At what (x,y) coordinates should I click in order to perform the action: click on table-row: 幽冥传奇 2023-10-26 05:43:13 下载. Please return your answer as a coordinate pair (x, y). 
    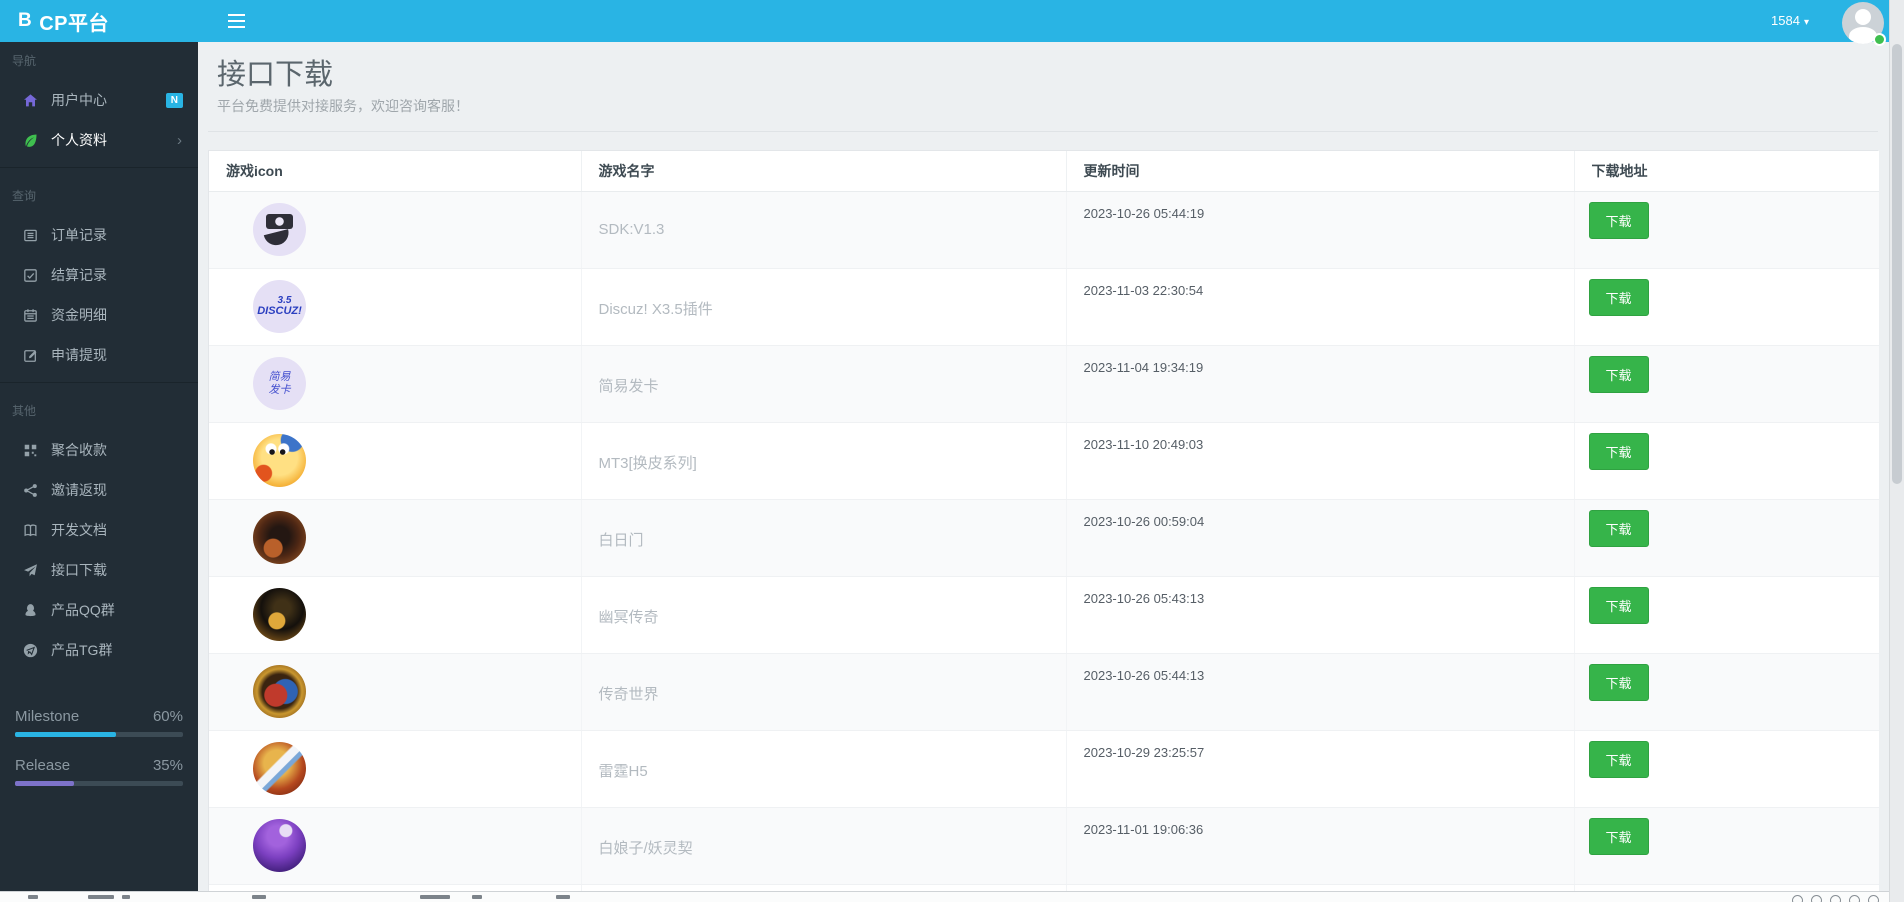
    Looking at the image, I should click on (1044, 615).